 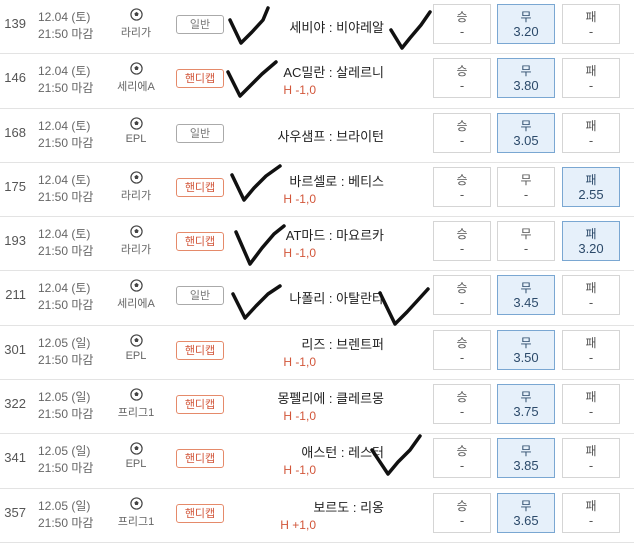 What do you see at coordinates (366, 453) in the screenshot?
I see `away-team: 레스터` at bounding box center [366, 453].